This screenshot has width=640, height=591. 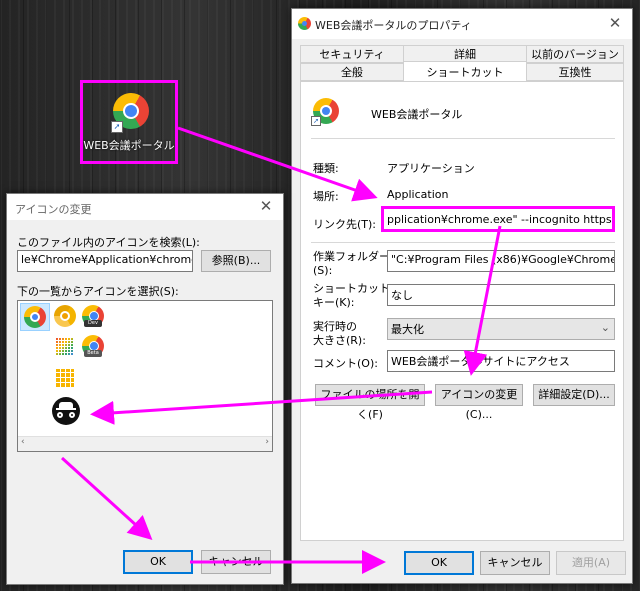 I want to click on arrow-target-to-change-icon, so click(x=482, y=300).